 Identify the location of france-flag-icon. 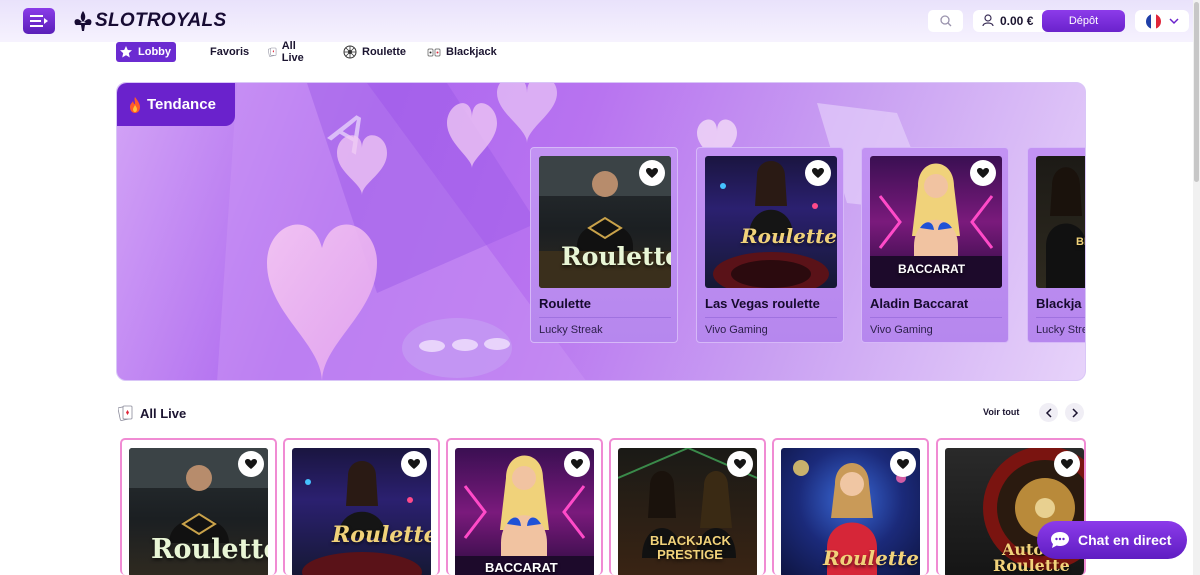
(1153, 21).